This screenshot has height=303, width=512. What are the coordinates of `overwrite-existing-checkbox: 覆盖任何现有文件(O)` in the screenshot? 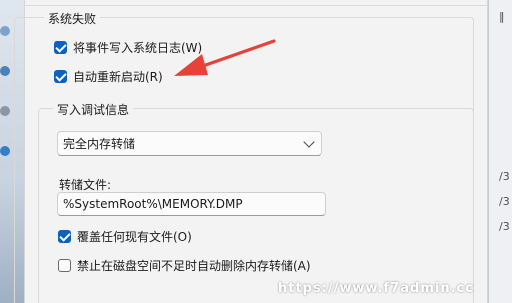 It's located at (125, 236).